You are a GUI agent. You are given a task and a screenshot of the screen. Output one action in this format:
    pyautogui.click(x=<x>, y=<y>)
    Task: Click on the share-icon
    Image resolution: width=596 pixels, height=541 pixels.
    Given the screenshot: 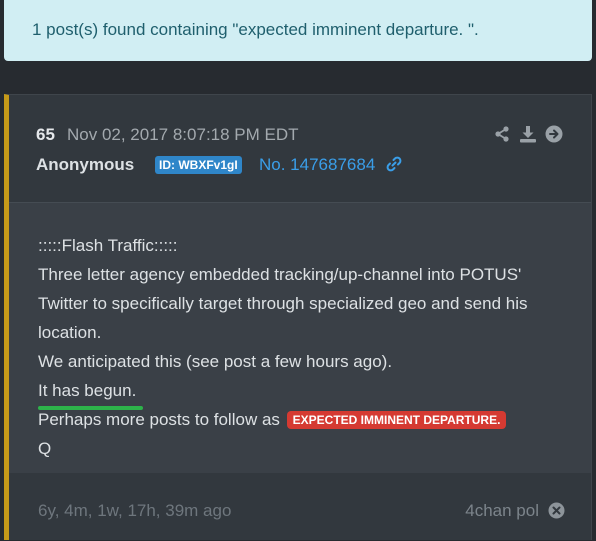 What is the action you would take?
    pyautogui.click(x=502, y=134)
    